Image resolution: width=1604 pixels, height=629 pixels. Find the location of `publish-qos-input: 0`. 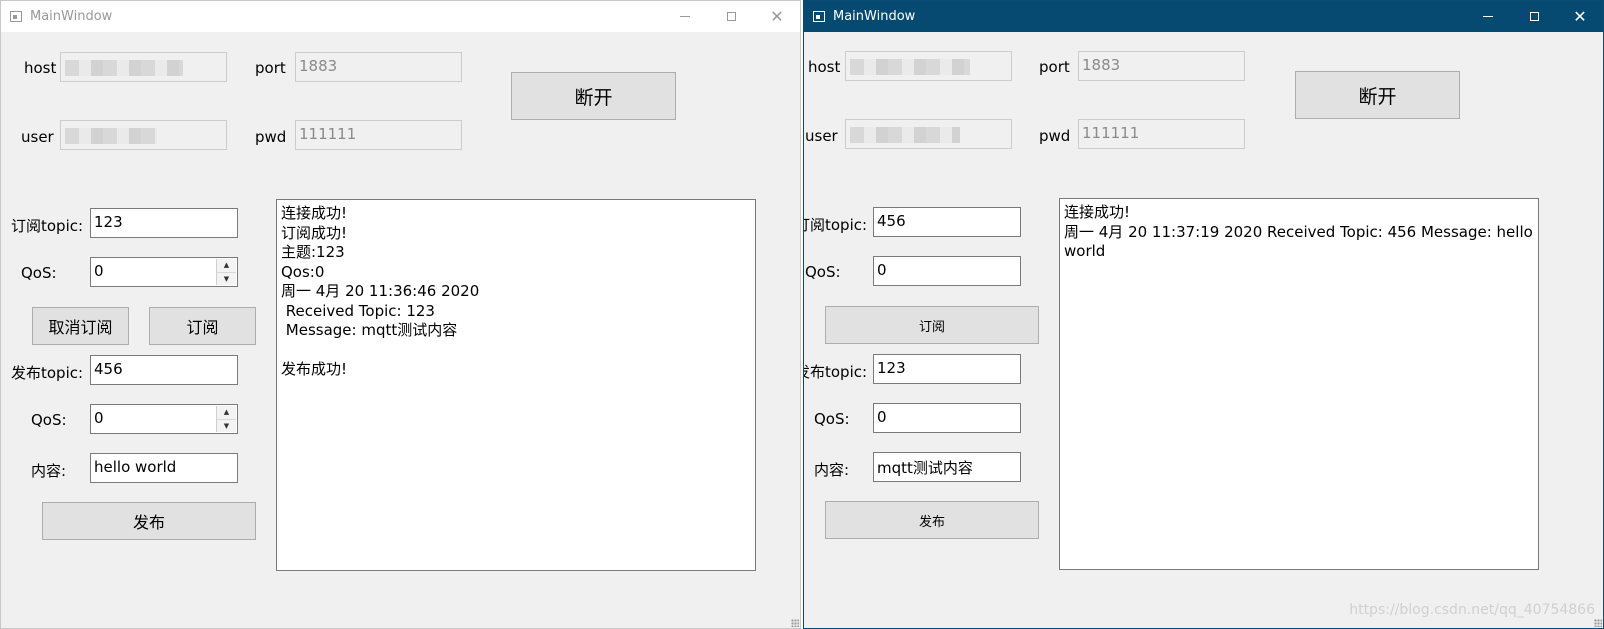

publish-qos-input: 0 is located at coordinates (947, 418).